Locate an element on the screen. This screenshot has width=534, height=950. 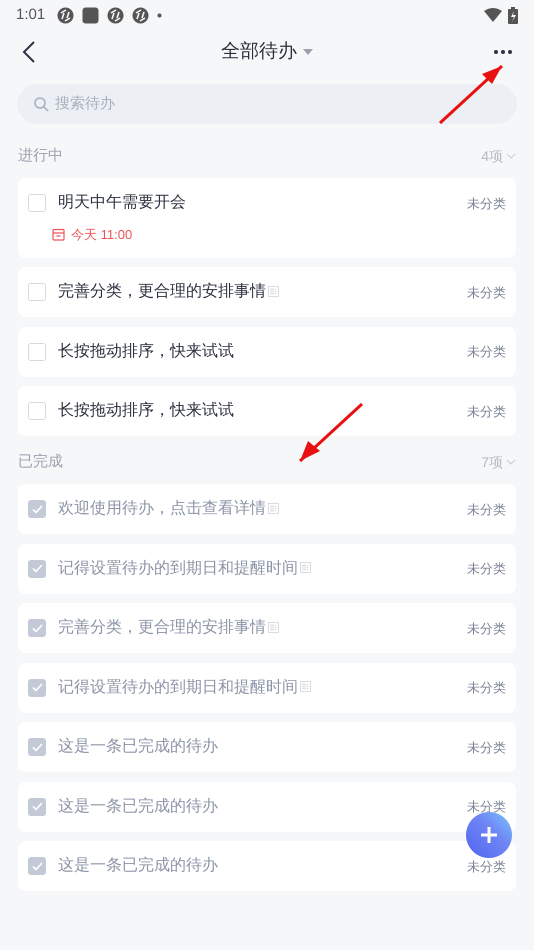
battery-icon is located at coordinates (513, 15).